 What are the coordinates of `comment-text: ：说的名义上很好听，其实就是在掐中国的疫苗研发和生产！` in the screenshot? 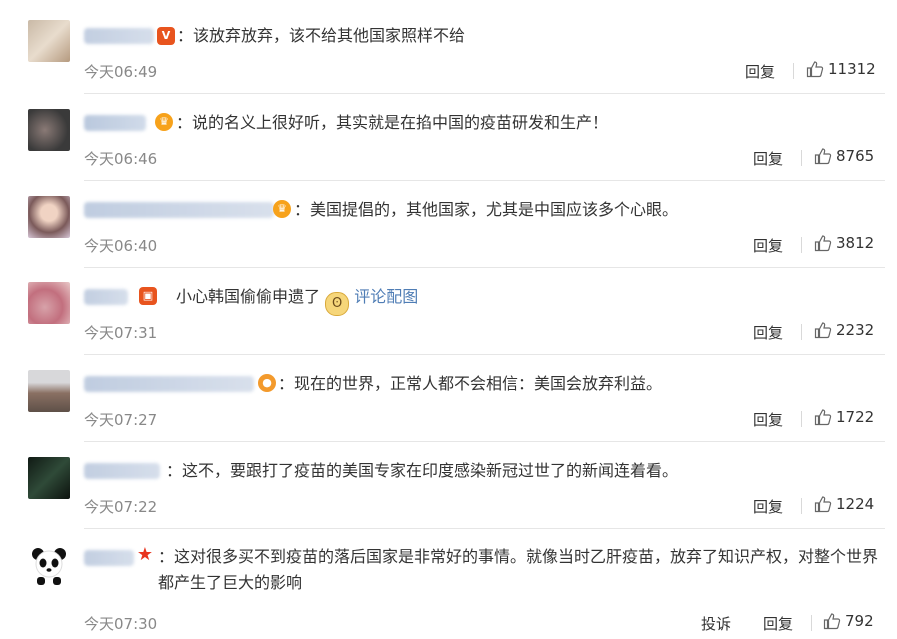 It's located at (392, 122).